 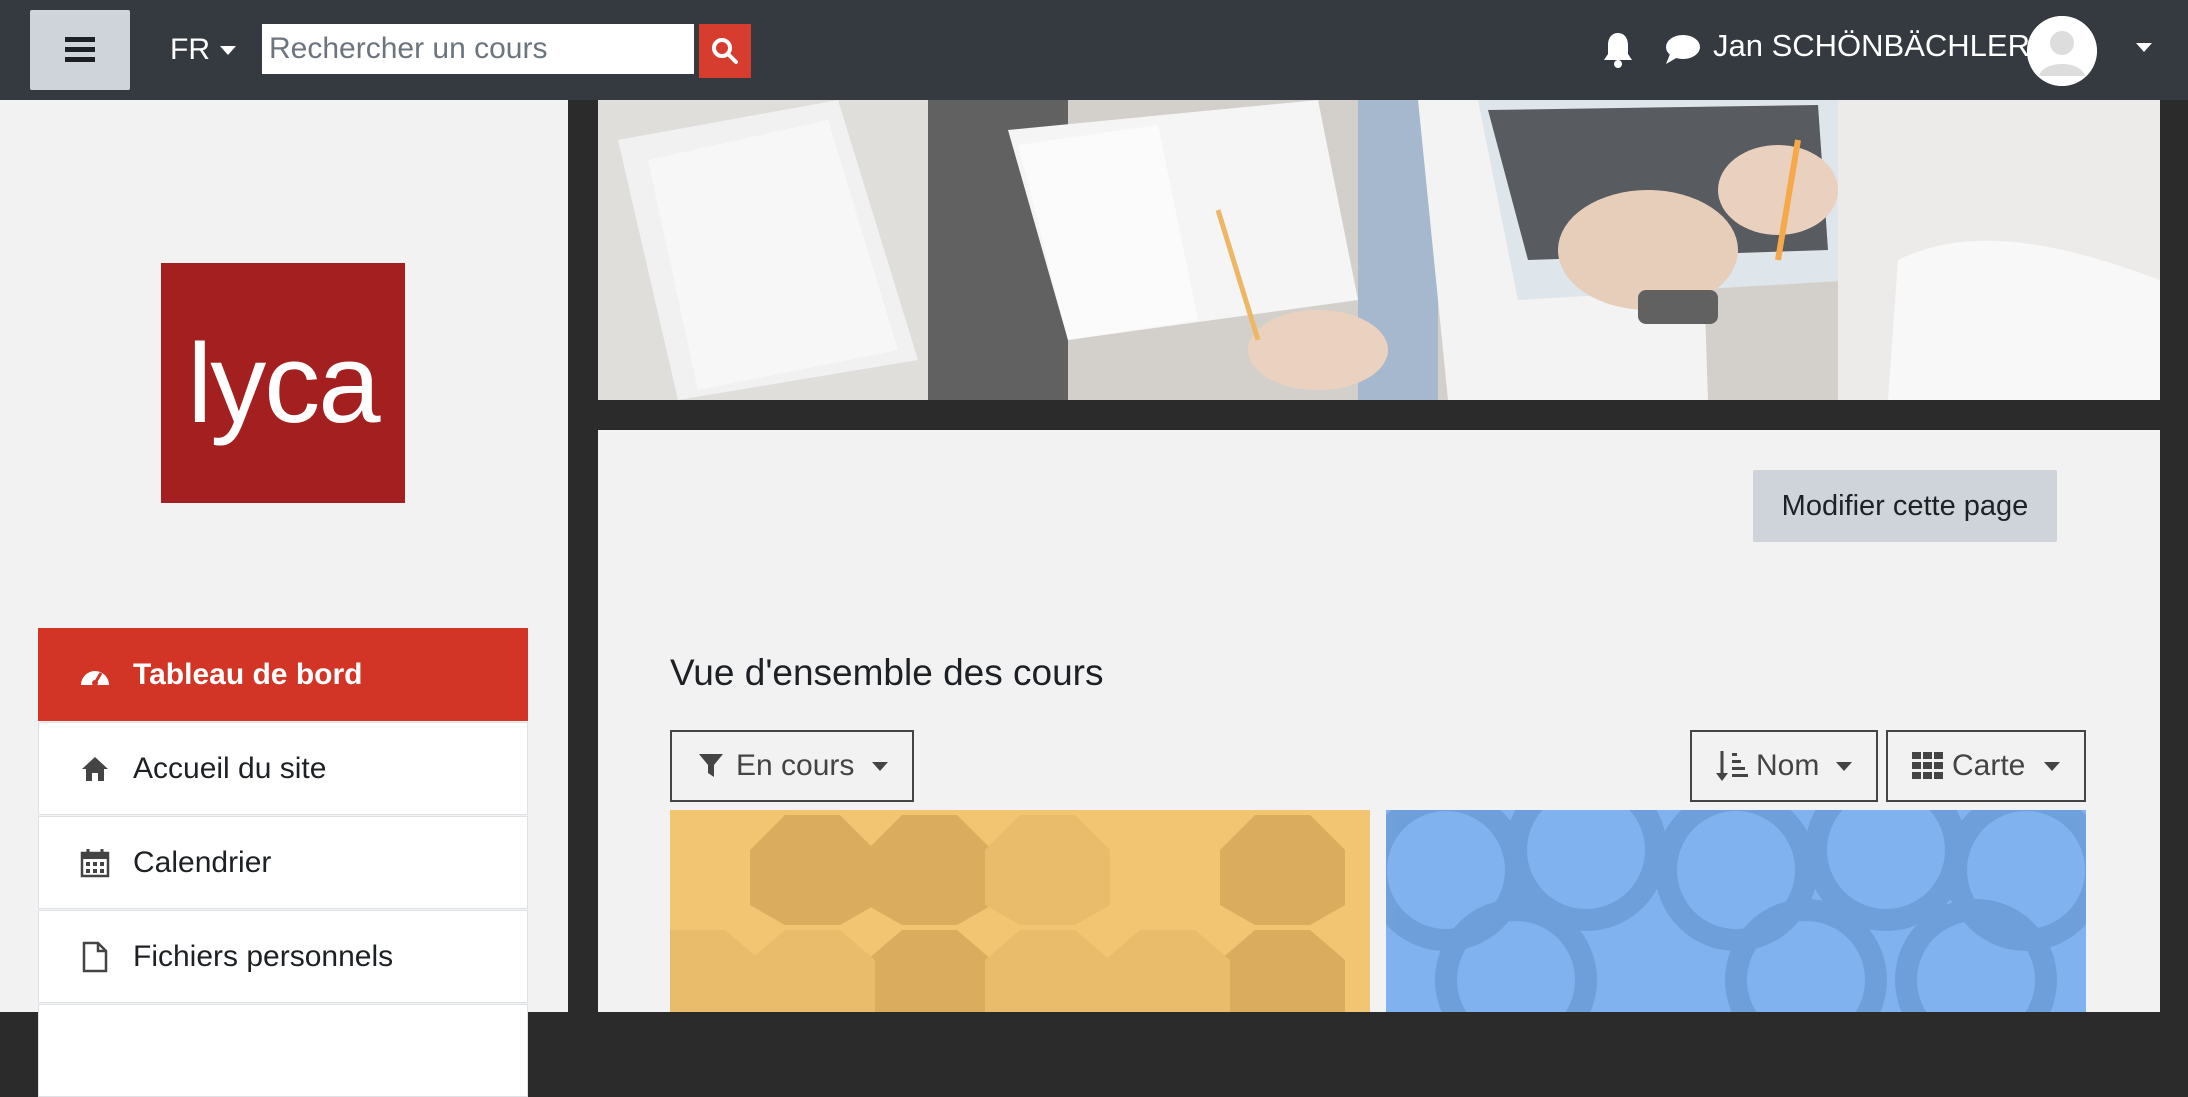 I want to click on sidebar-item-dashboard: Tableau de bord, so click(x=283, y=674).